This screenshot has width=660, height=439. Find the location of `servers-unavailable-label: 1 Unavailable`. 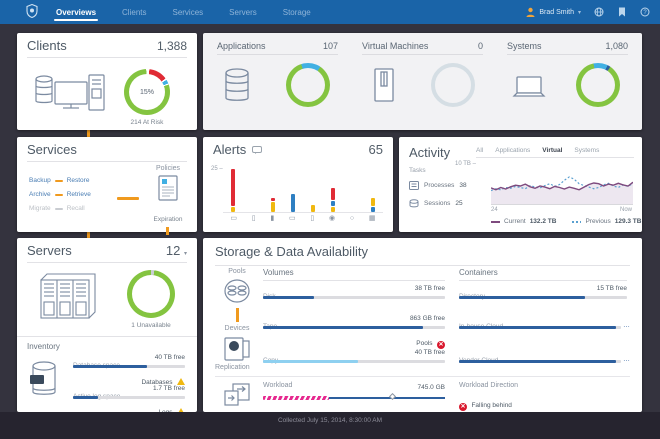

servers-unavailable-label: 1 Unavailable is located at coordinates (151, 325).